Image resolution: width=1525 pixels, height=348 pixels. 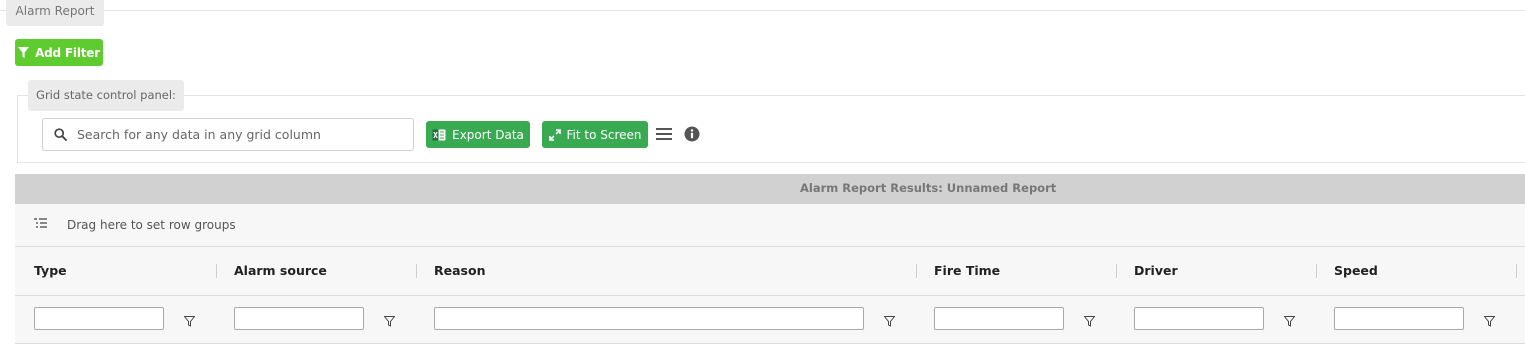 I want to click on column-separator, so click(x=1516, y=271).